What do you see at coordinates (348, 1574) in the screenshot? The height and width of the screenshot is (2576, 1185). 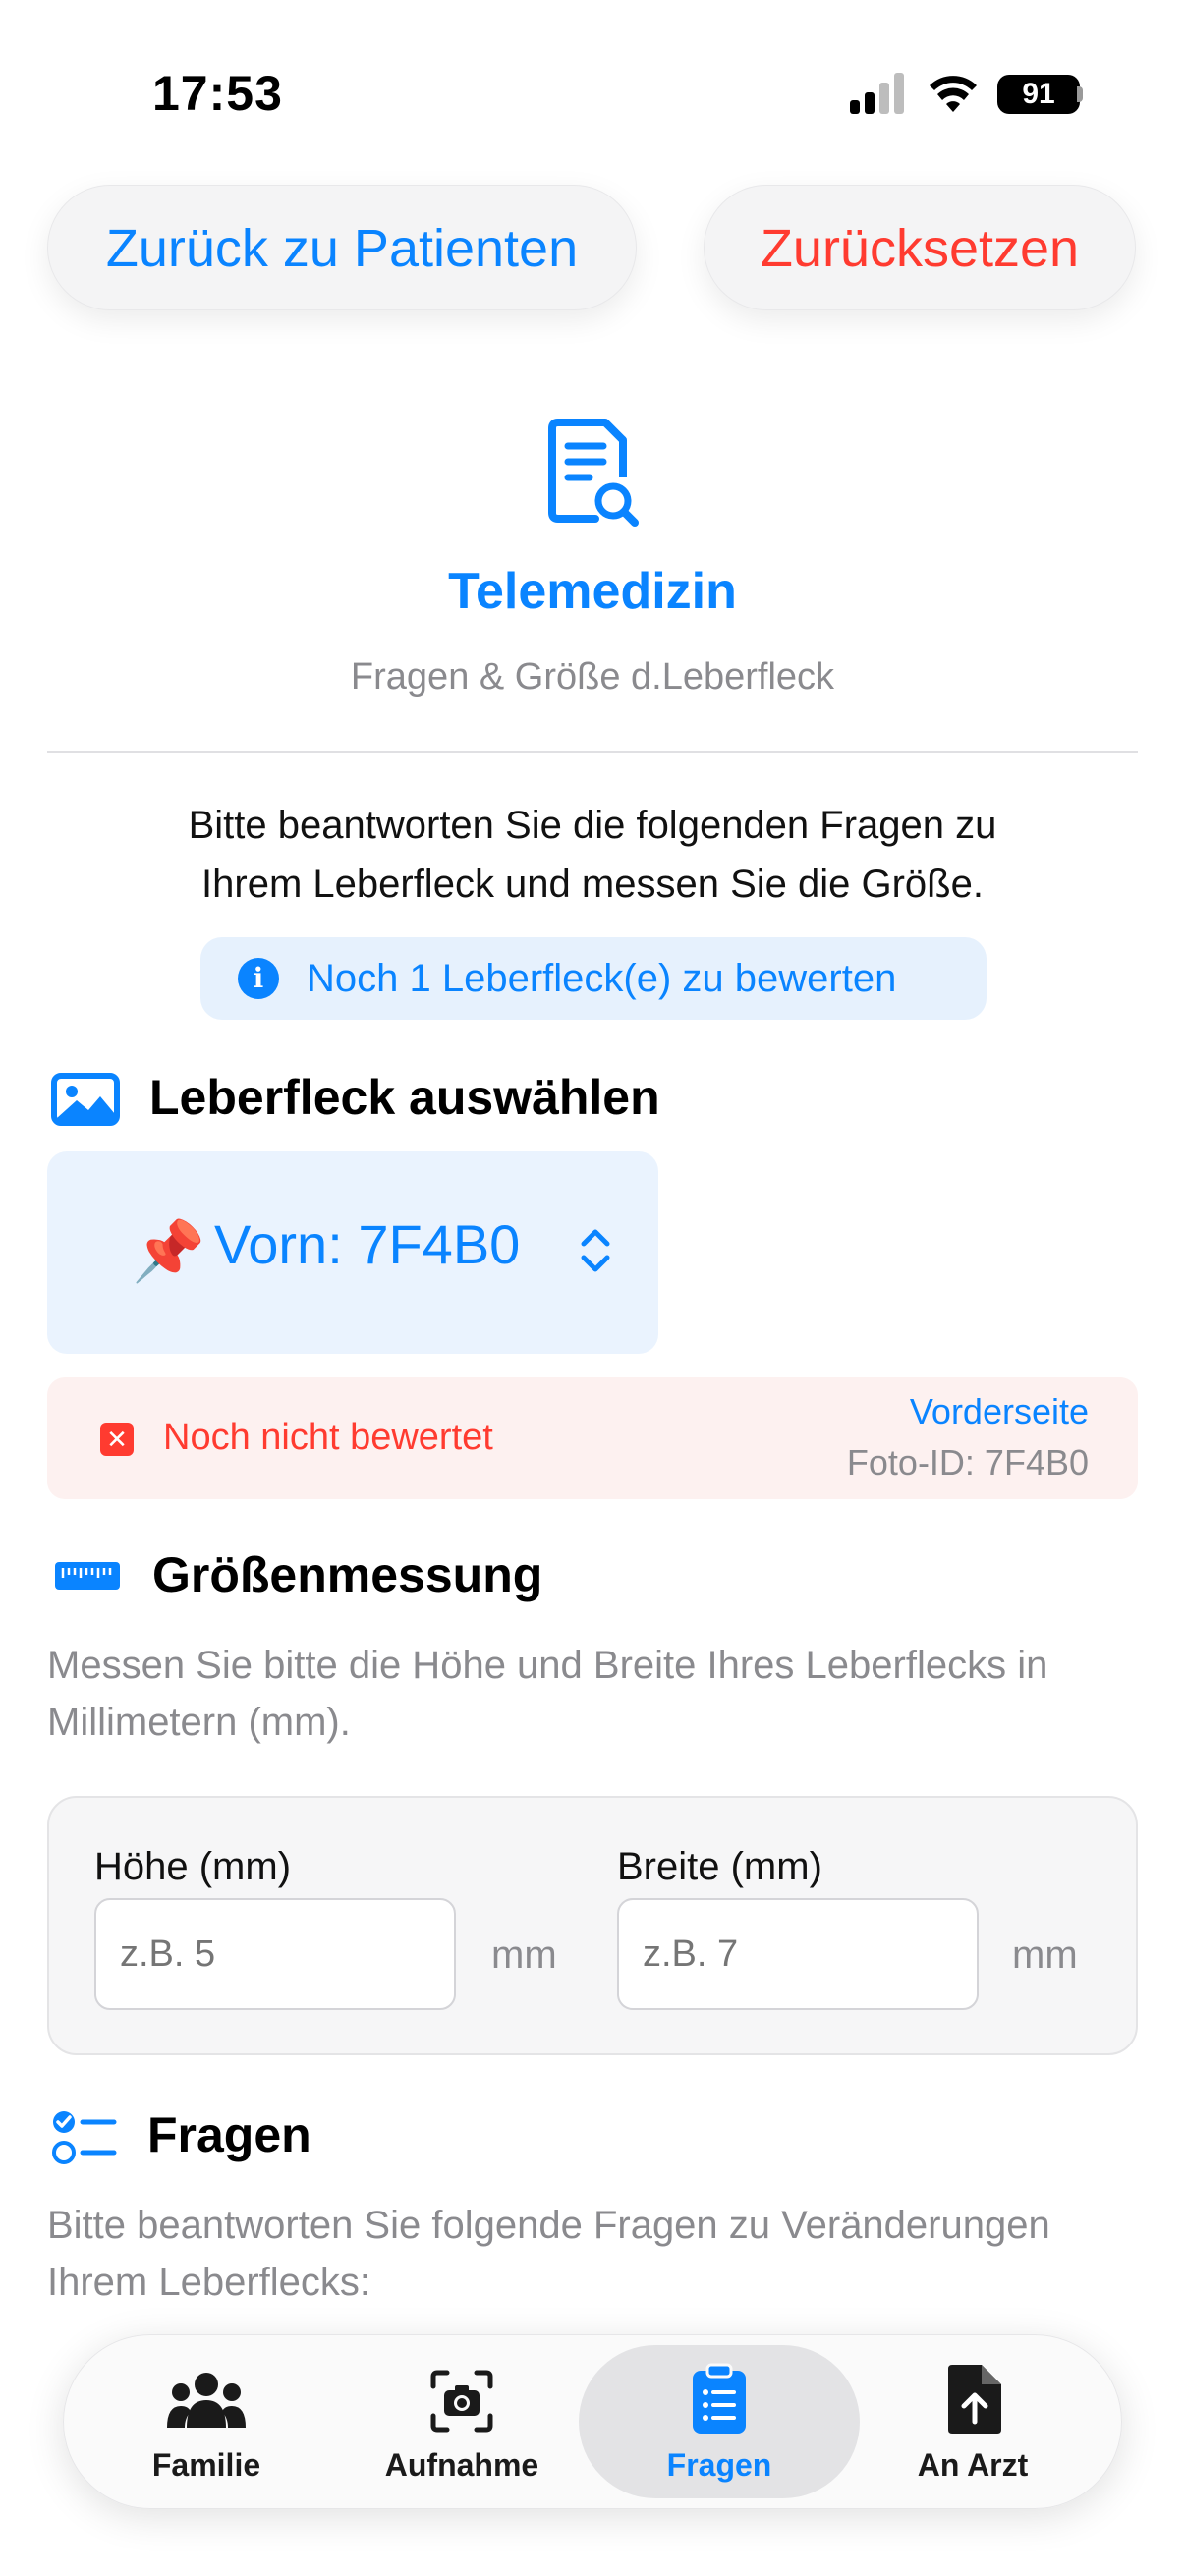 I see `size-measurement-heading: Größenmessung` at bounding box center [348, 1574].